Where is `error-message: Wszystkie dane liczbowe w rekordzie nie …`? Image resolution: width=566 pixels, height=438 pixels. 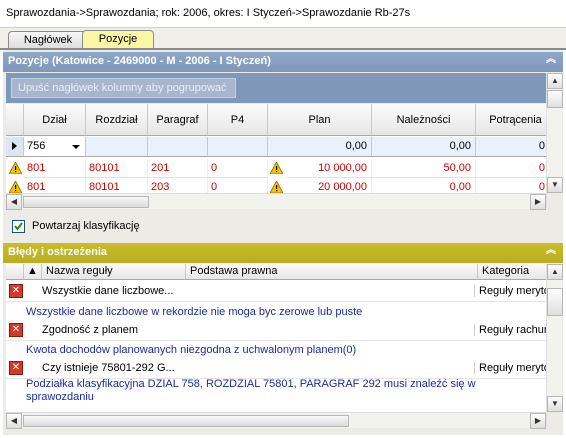
error-message: Wszystkie dane liczbowe w rekordzie nie … is located at coordinates (194, 312).